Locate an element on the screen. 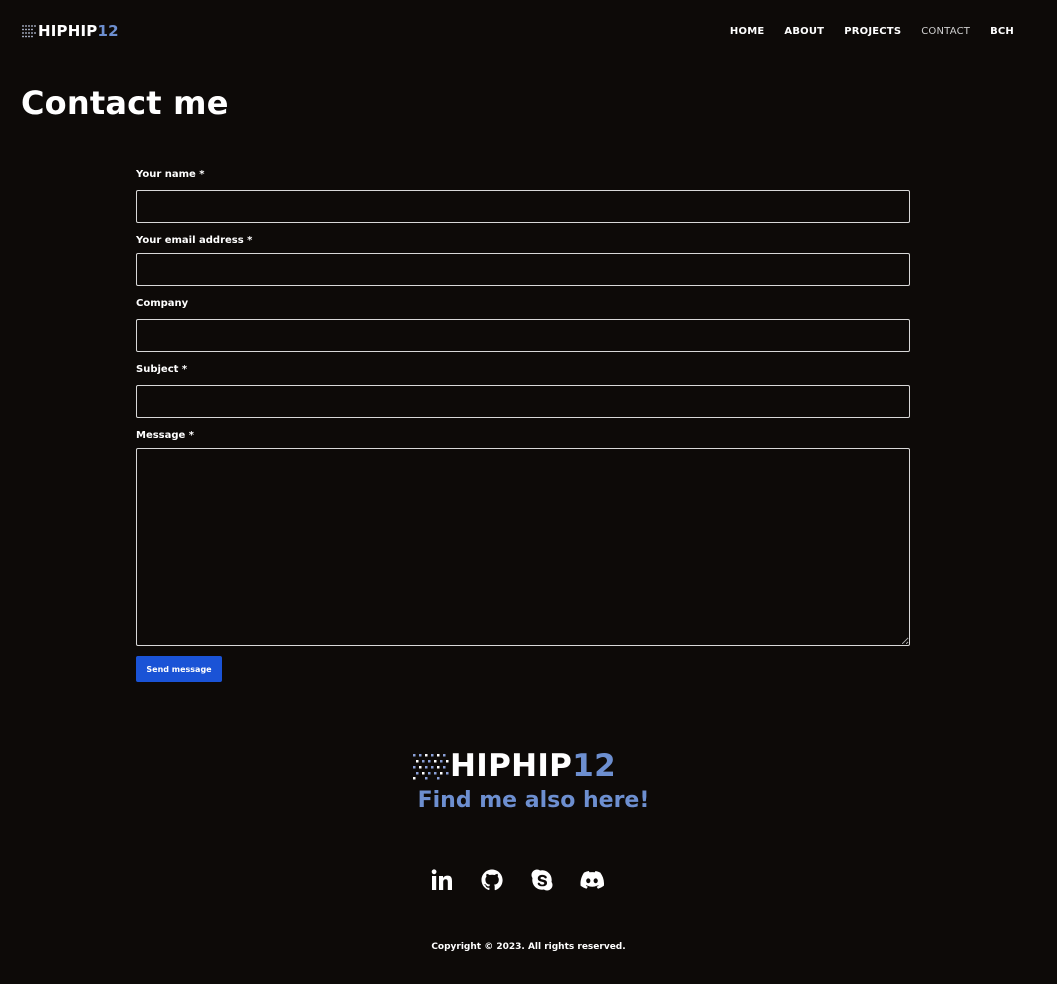  skype-link is located at coordinates (542, 881).